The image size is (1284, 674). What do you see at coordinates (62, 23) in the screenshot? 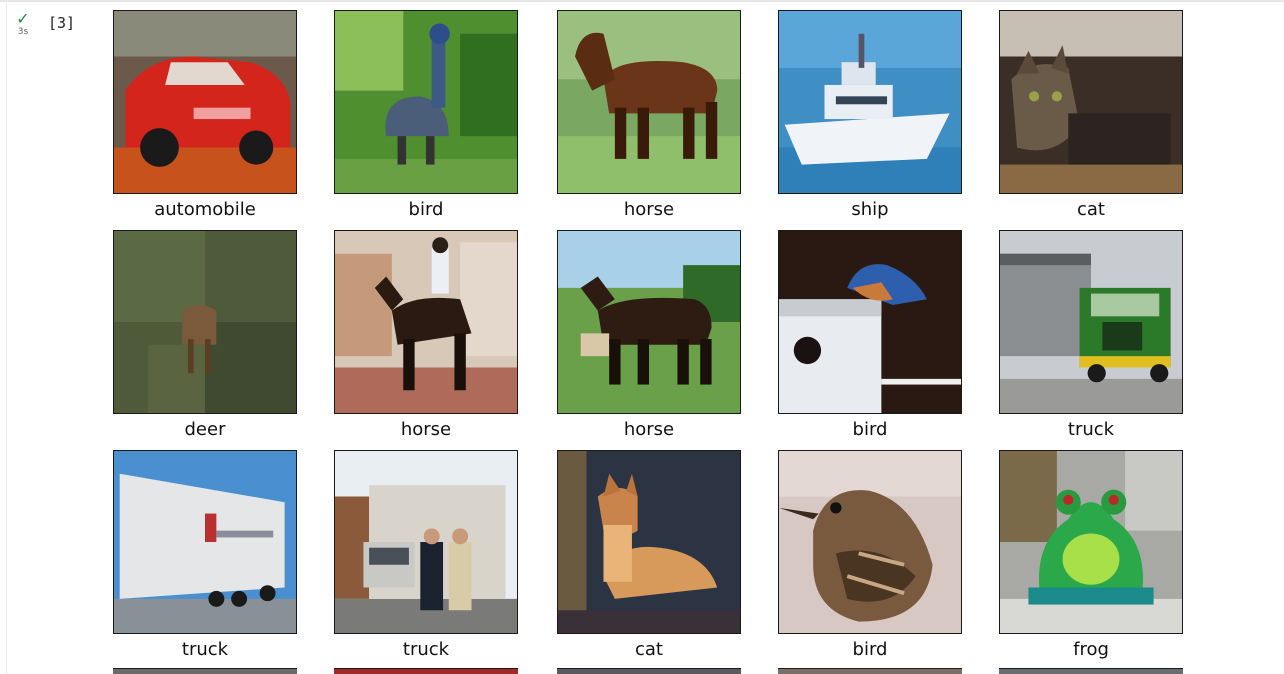
I see `execution-count: [3]` at bounding box center [62, 23].